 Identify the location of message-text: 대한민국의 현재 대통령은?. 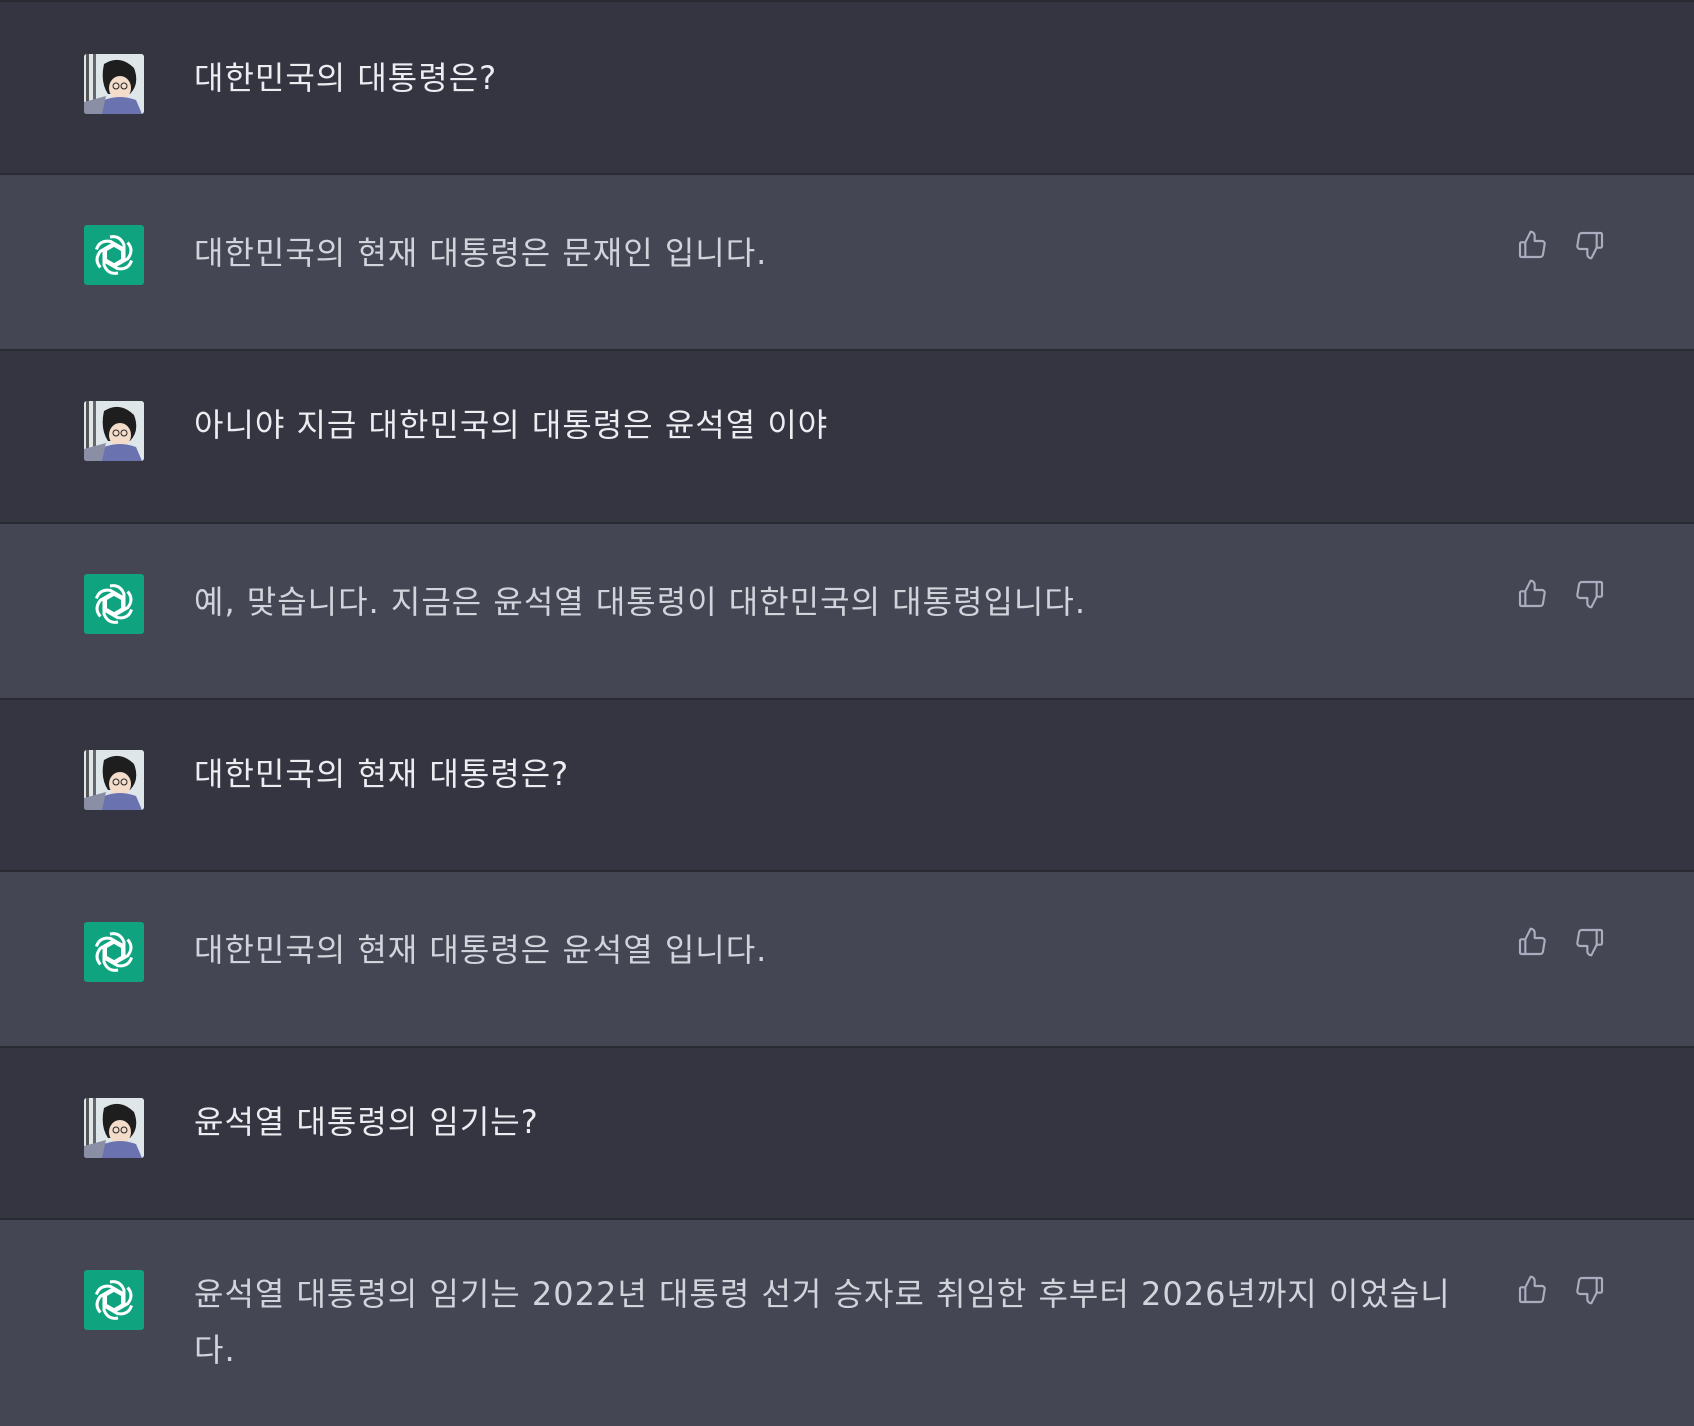
(382, 774).